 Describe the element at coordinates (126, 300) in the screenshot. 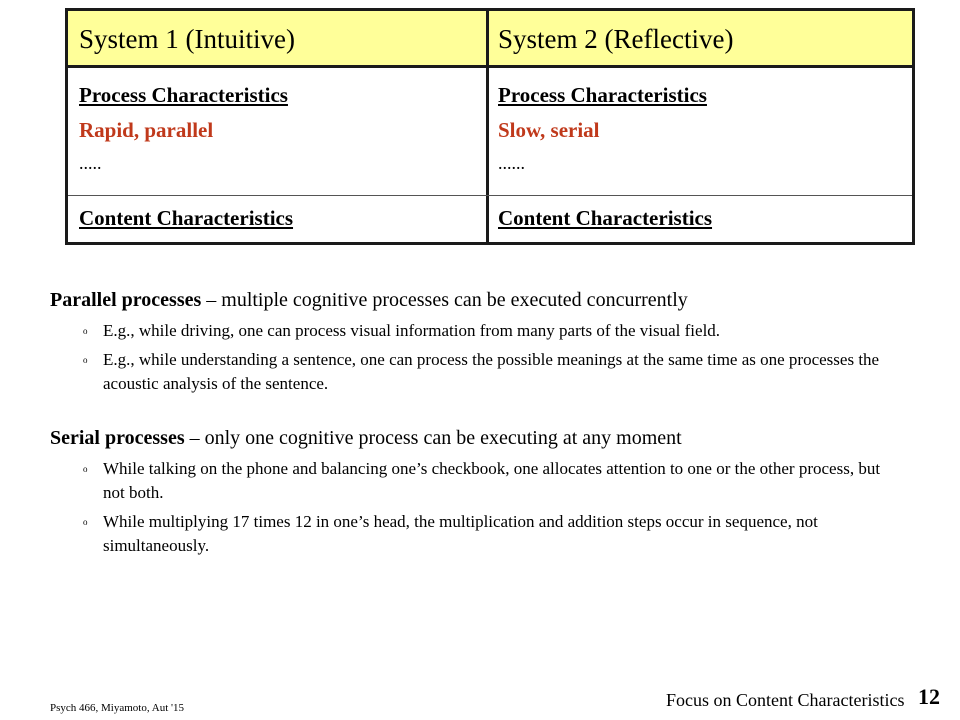

I see `section-term: Parallel processes` at that location.